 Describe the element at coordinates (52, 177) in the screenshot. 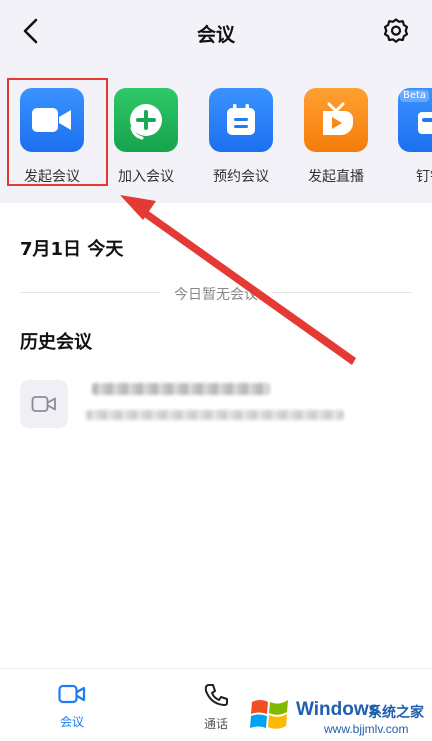

I see `qa-label: 发起会议` at that location.